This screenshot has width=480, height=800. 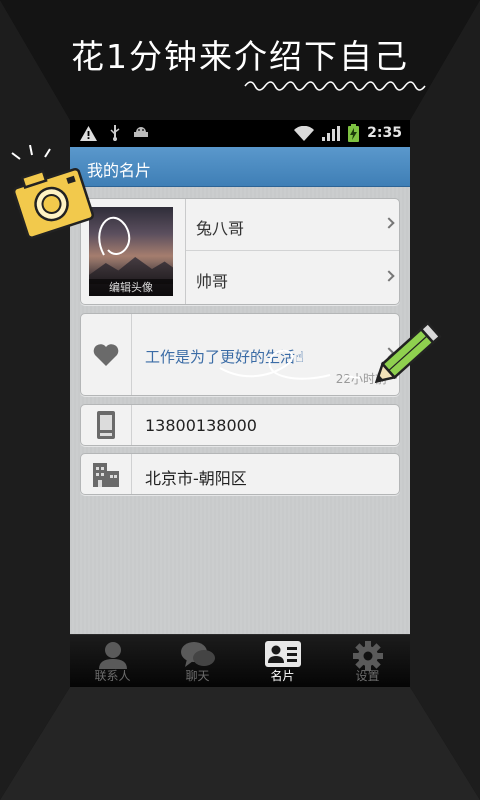 I want to click on headline: 花1分钟来介绍下自己, so click(x=240, y=56).